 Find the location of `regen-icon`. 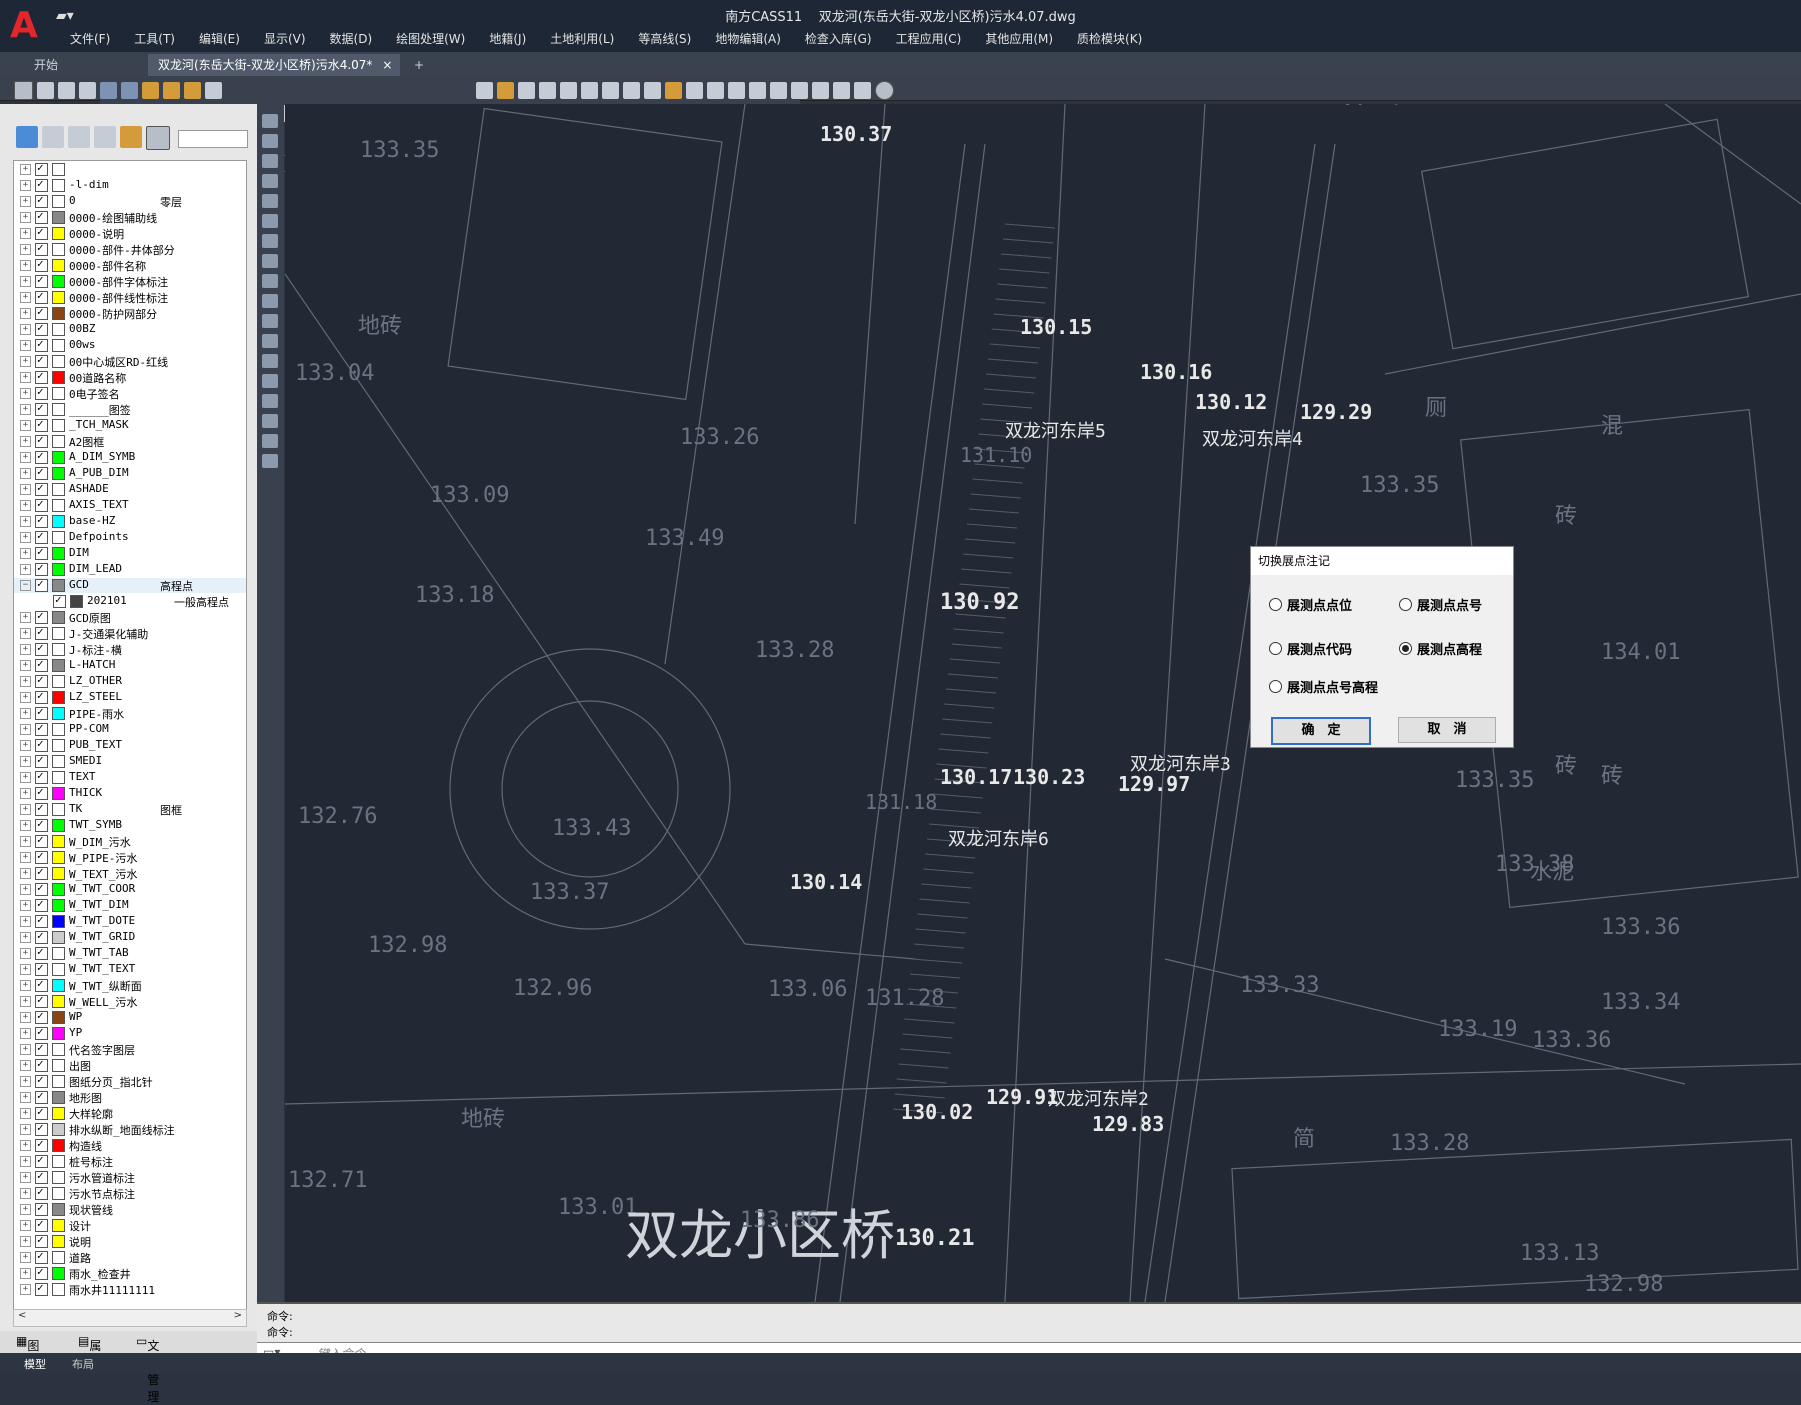

regen-icon is located at coordinates (673, 90).